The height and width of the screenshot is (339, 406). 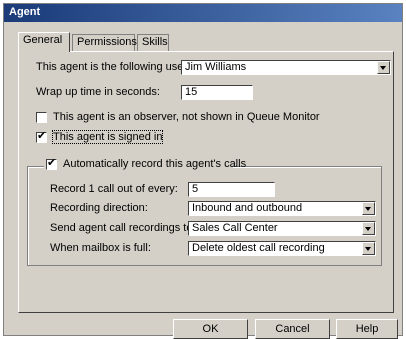 What do you see at coordinates (203, 13) in the screenshot?
I see `title-bar: Agent` at bounding box center [203, 13].